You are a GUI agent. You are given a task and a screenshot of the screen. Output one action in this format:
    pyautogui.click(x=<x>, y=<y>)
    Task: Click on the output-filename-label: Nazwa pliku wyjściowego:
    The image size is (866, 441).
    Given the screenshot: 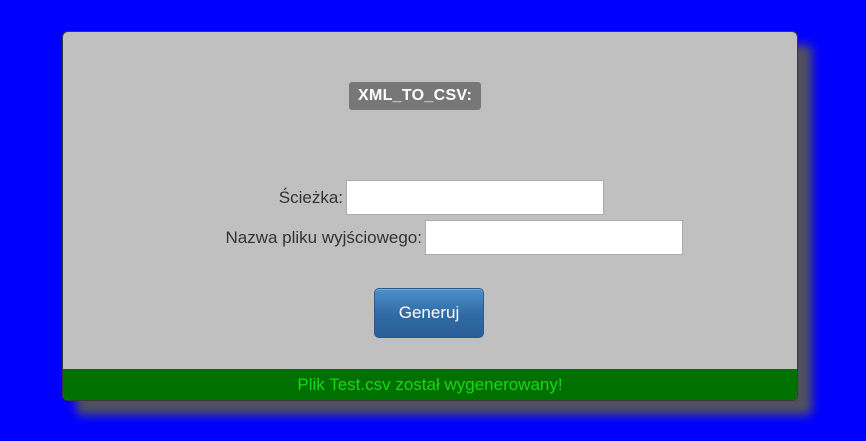 What is the action you would take?
    pyautogui.click(x=323, y=237)
    